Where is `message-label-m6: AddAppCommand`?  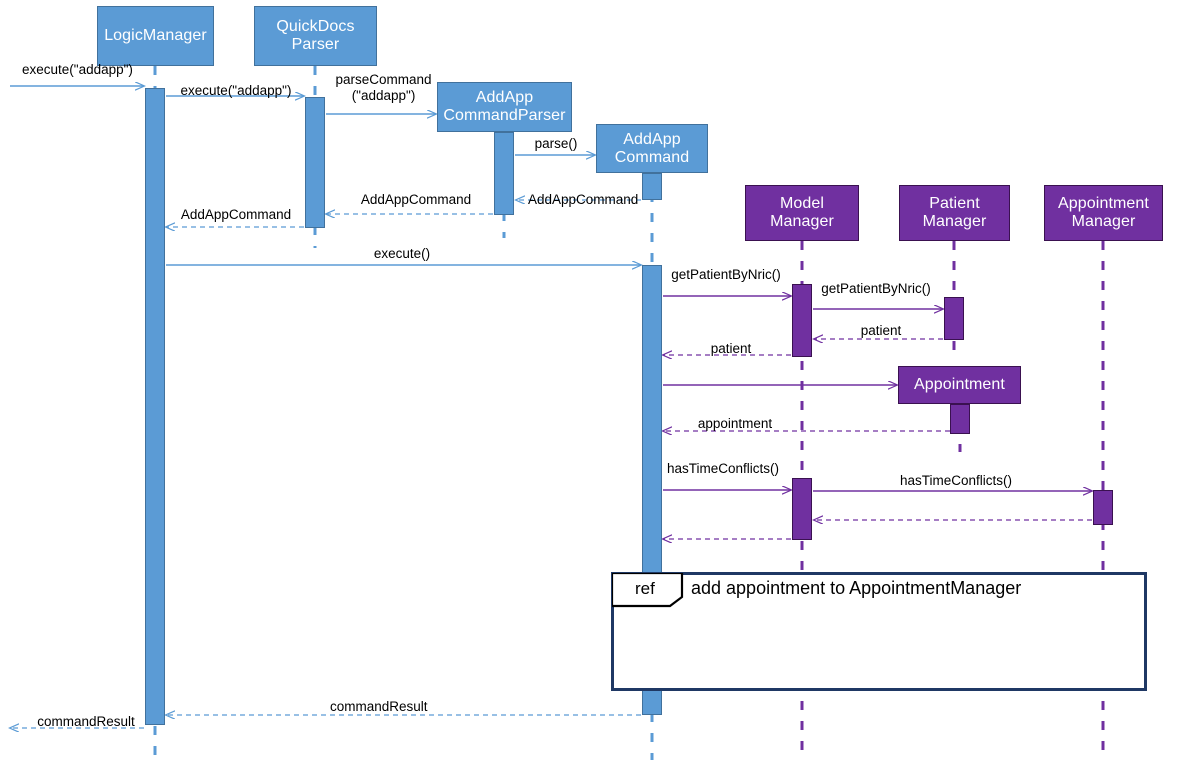
message-label-m6: AddAppCommand is located at coordinates (416, 199).